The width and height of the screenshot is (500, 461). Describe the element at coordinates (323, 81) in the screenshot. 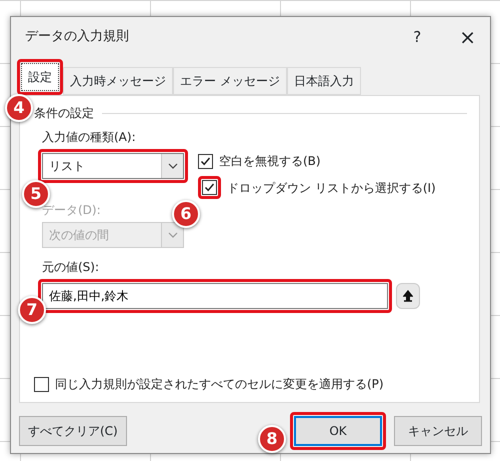

I see `tab: 日本語入力` at that location.